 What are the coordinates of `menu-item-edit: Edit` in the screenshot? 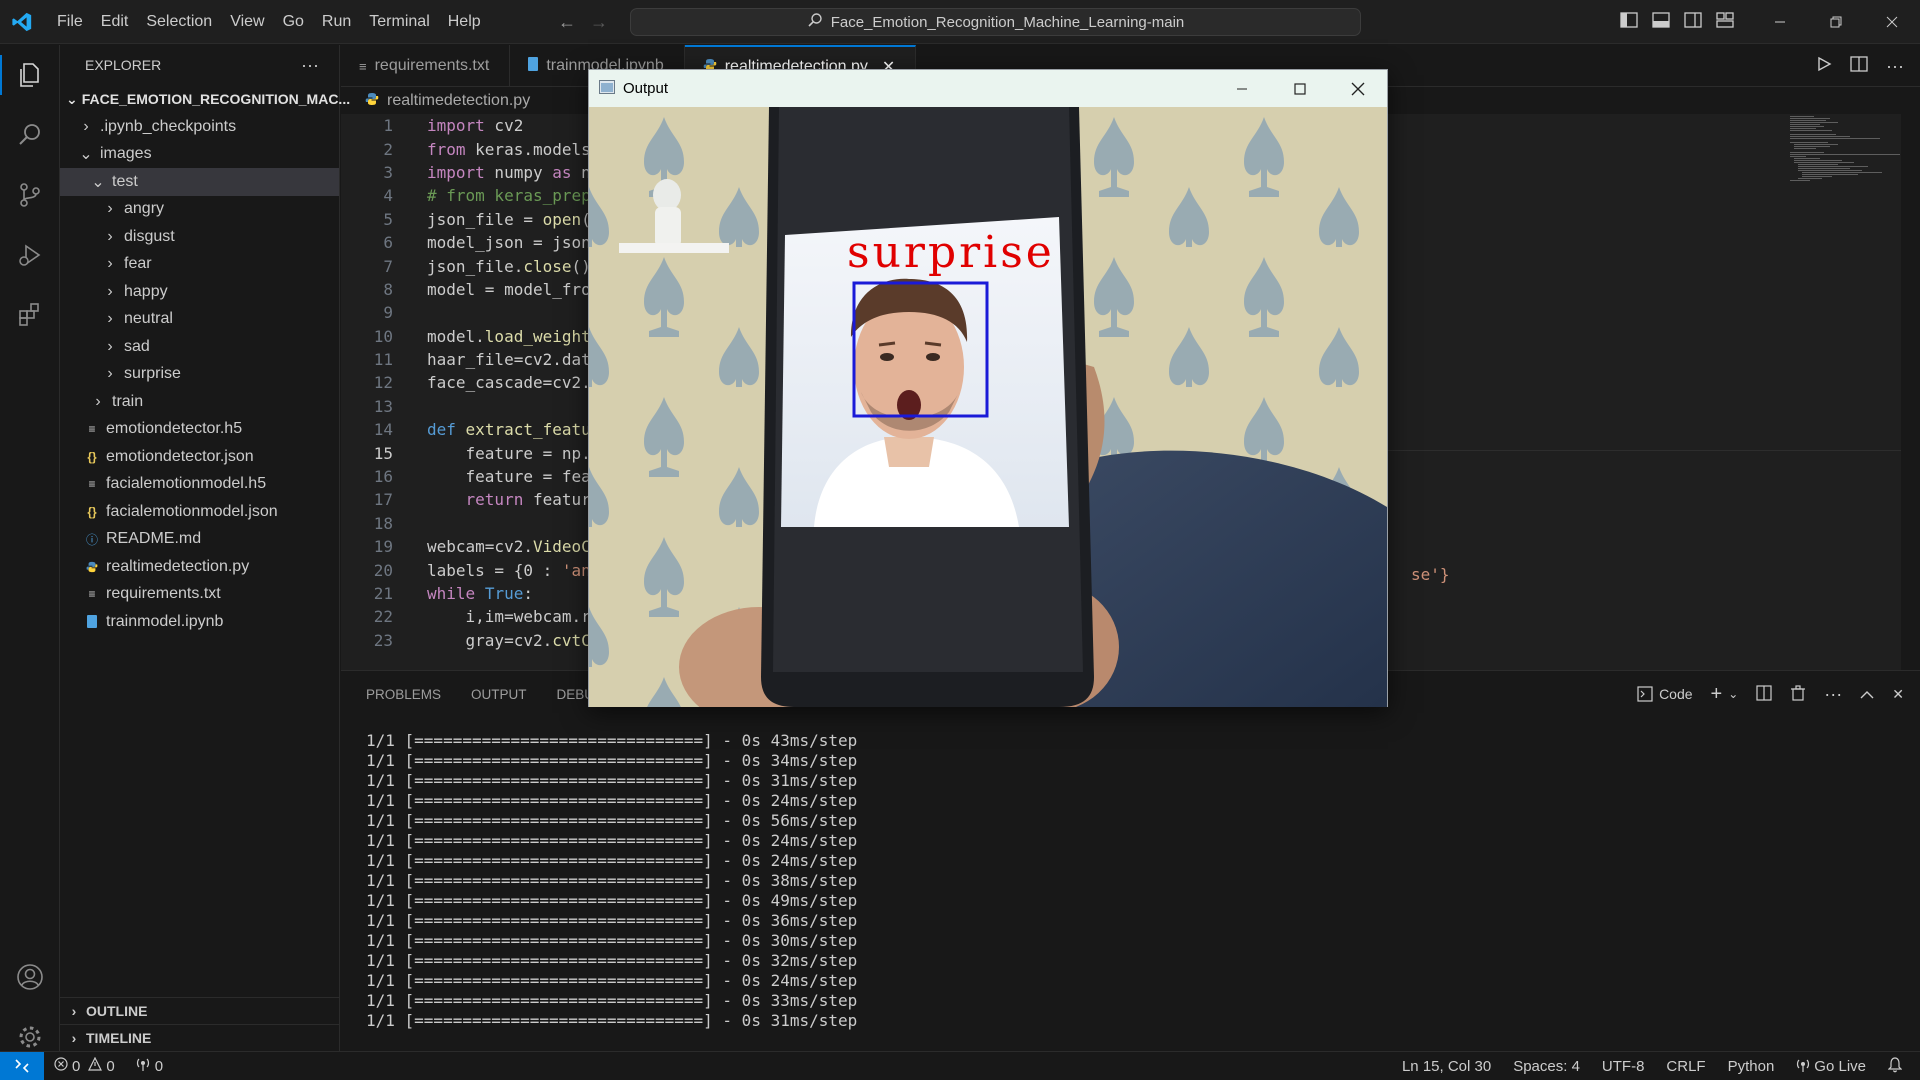 It's located at (115, 22).